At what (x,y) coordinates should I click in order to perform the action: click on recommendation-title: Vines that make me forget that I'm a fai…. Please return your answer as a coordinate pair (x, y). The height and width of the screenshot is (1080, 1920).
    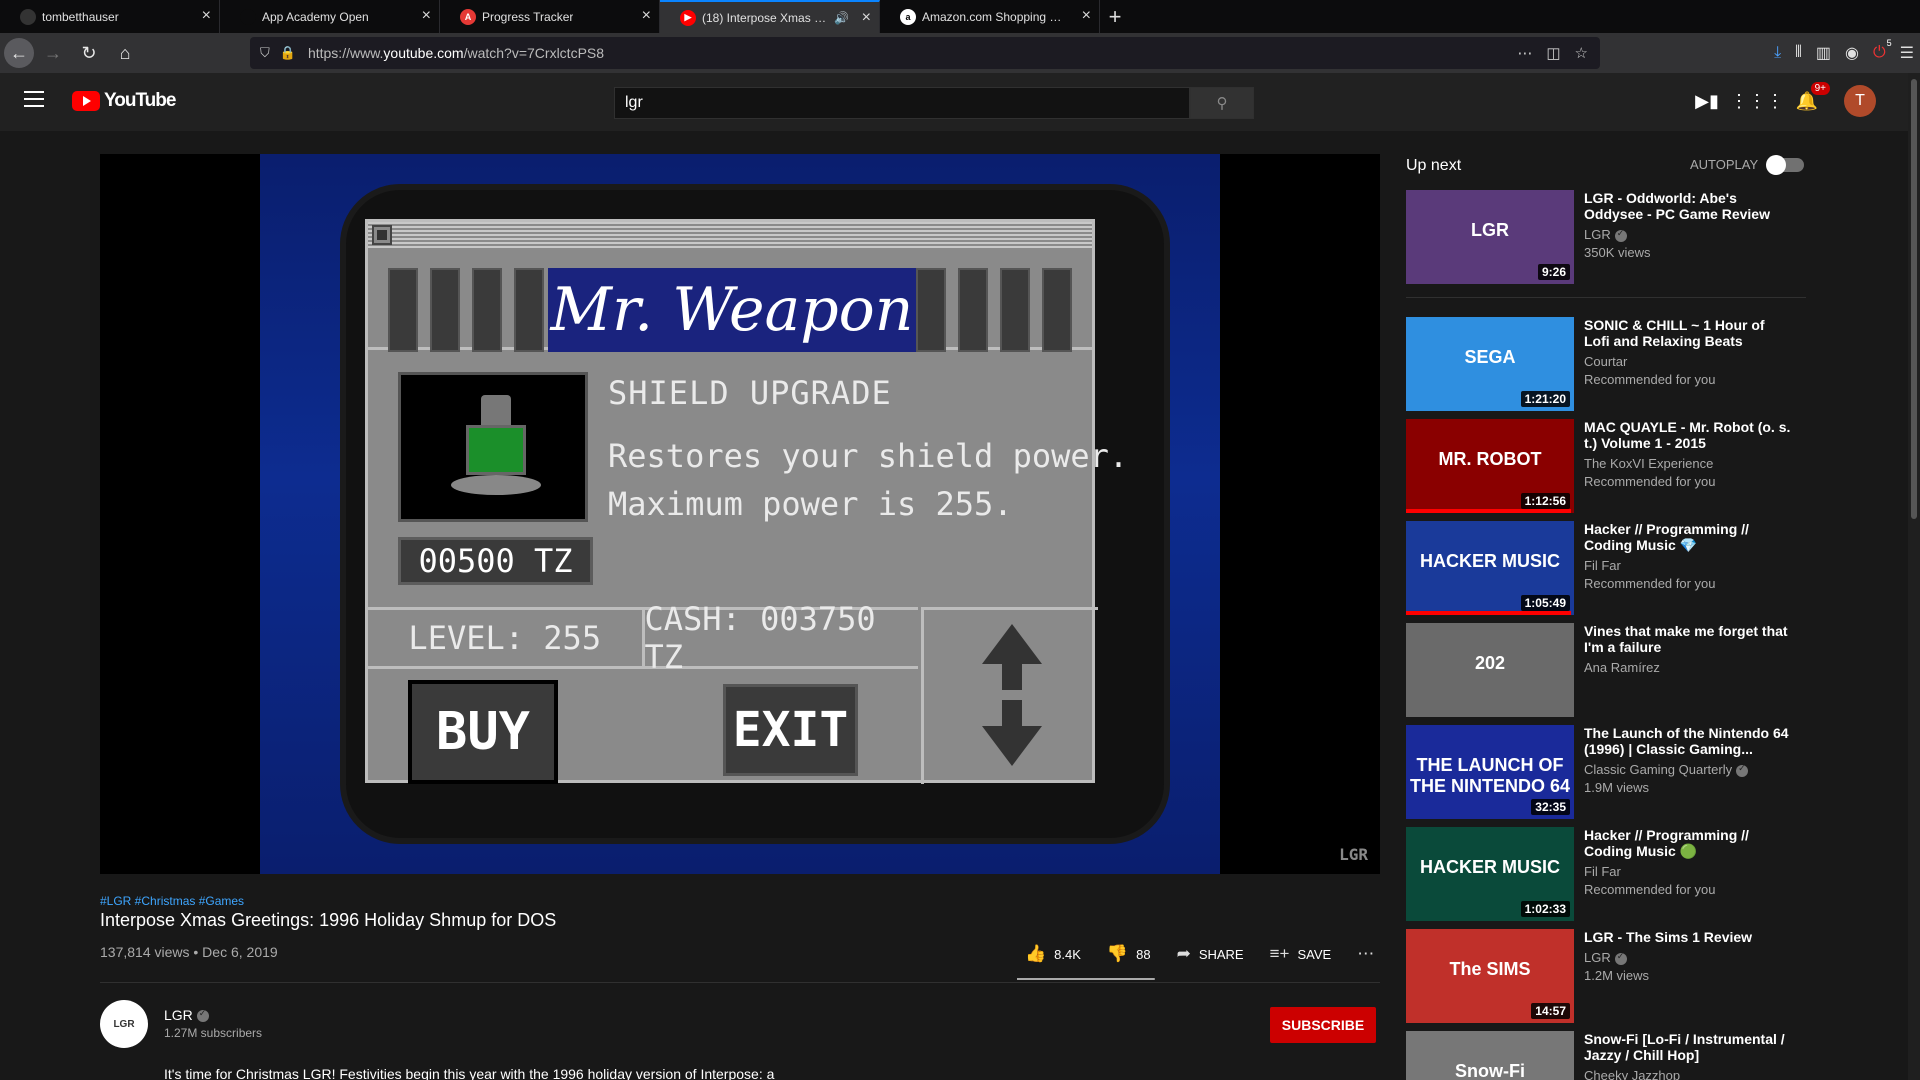
    Looking at the image, I should click on (1689, 639).